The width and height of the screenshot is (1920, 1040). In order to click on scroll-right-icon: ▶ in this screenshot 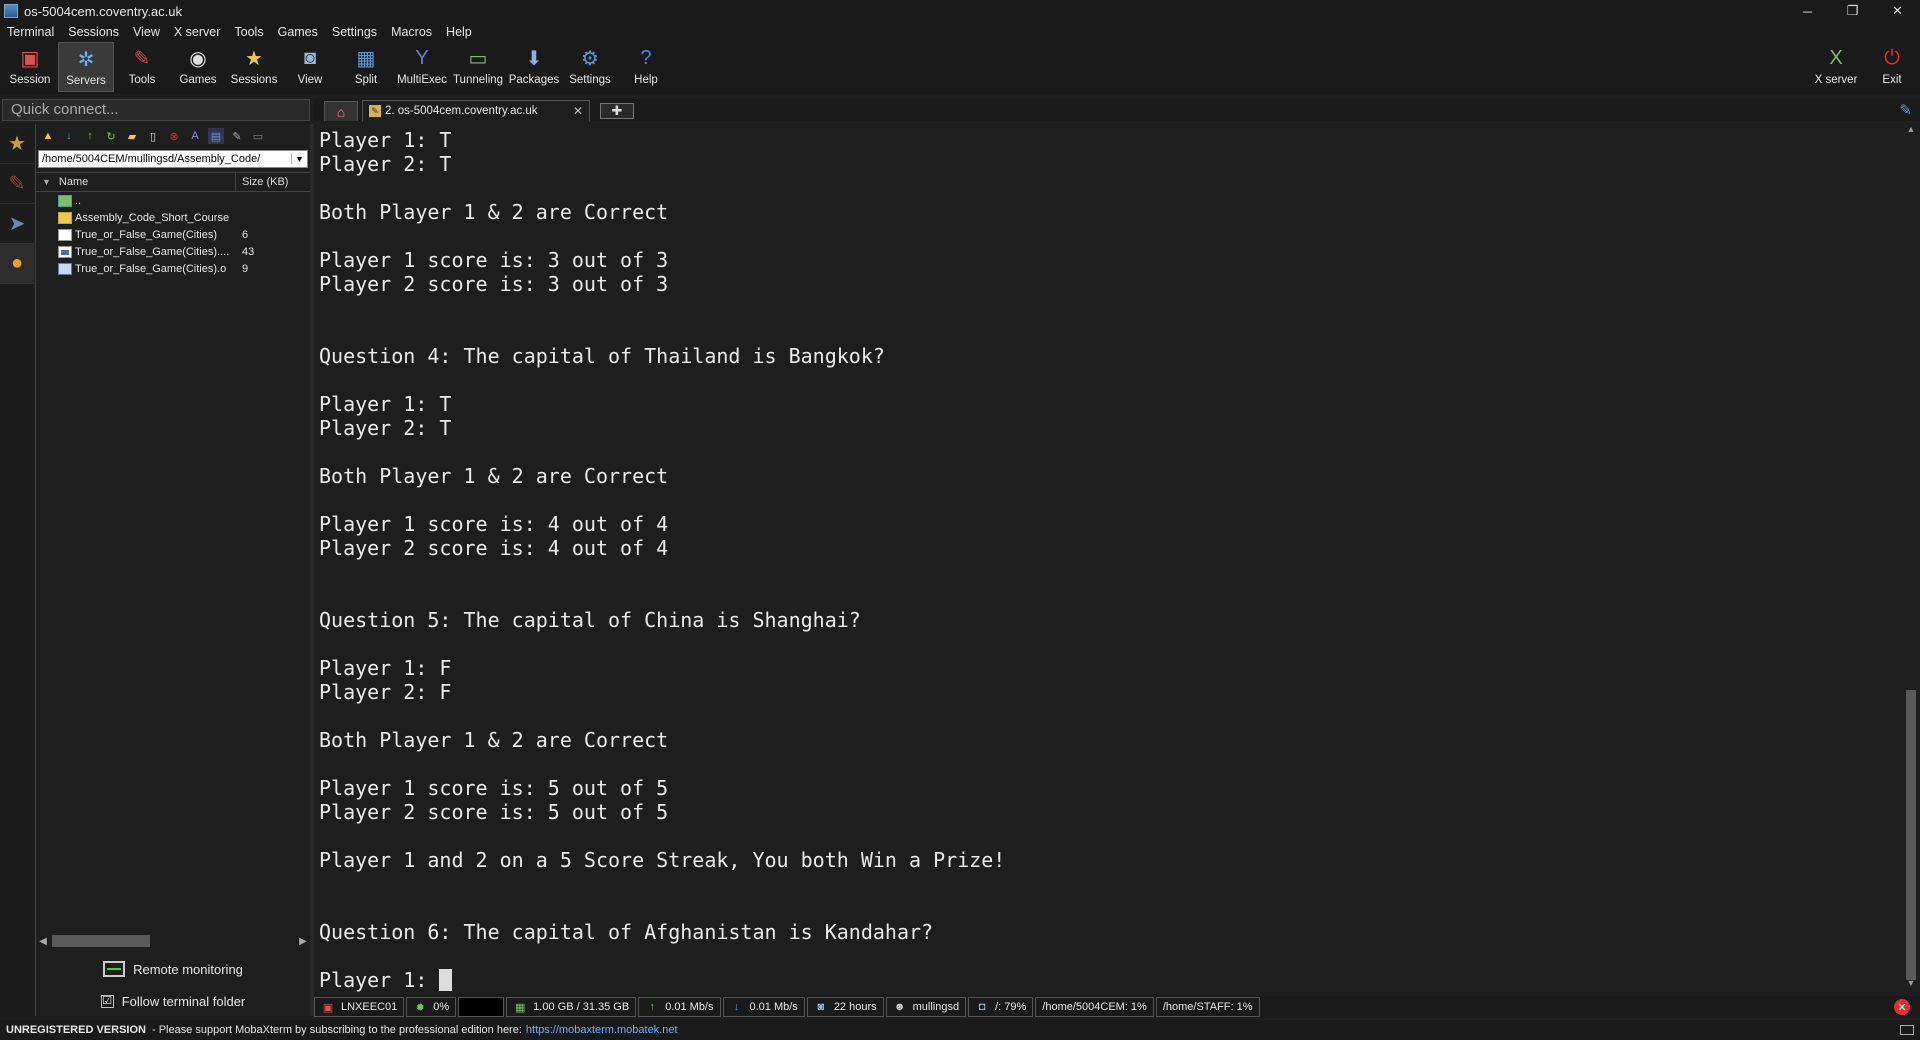, I will do `click(303, 941)`.